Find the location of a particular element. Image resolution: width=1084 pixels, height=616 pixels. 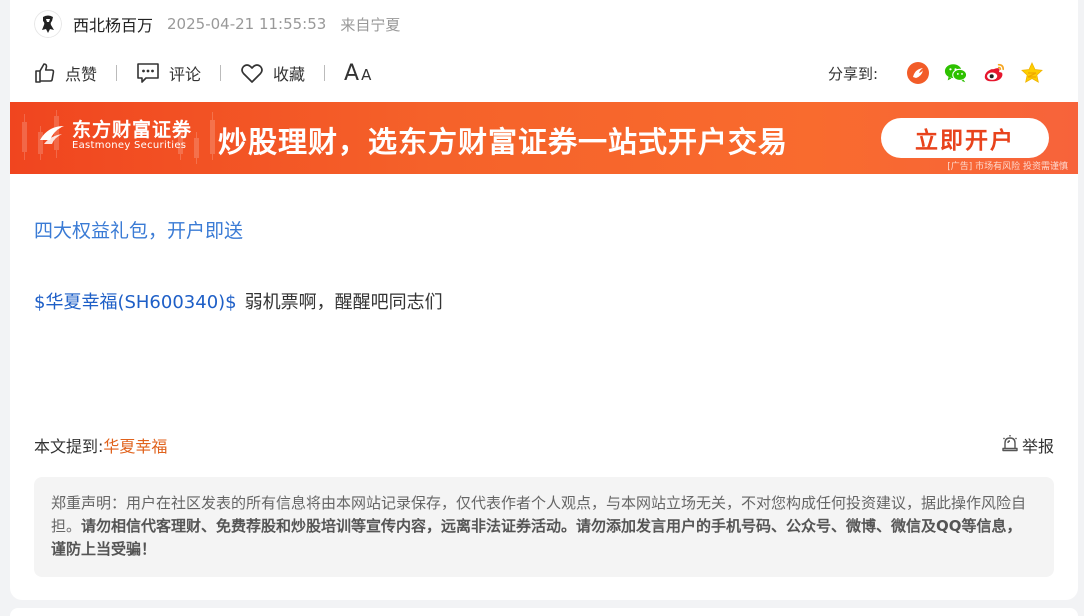

alarm-icon is located at coordinates (1010, 445).